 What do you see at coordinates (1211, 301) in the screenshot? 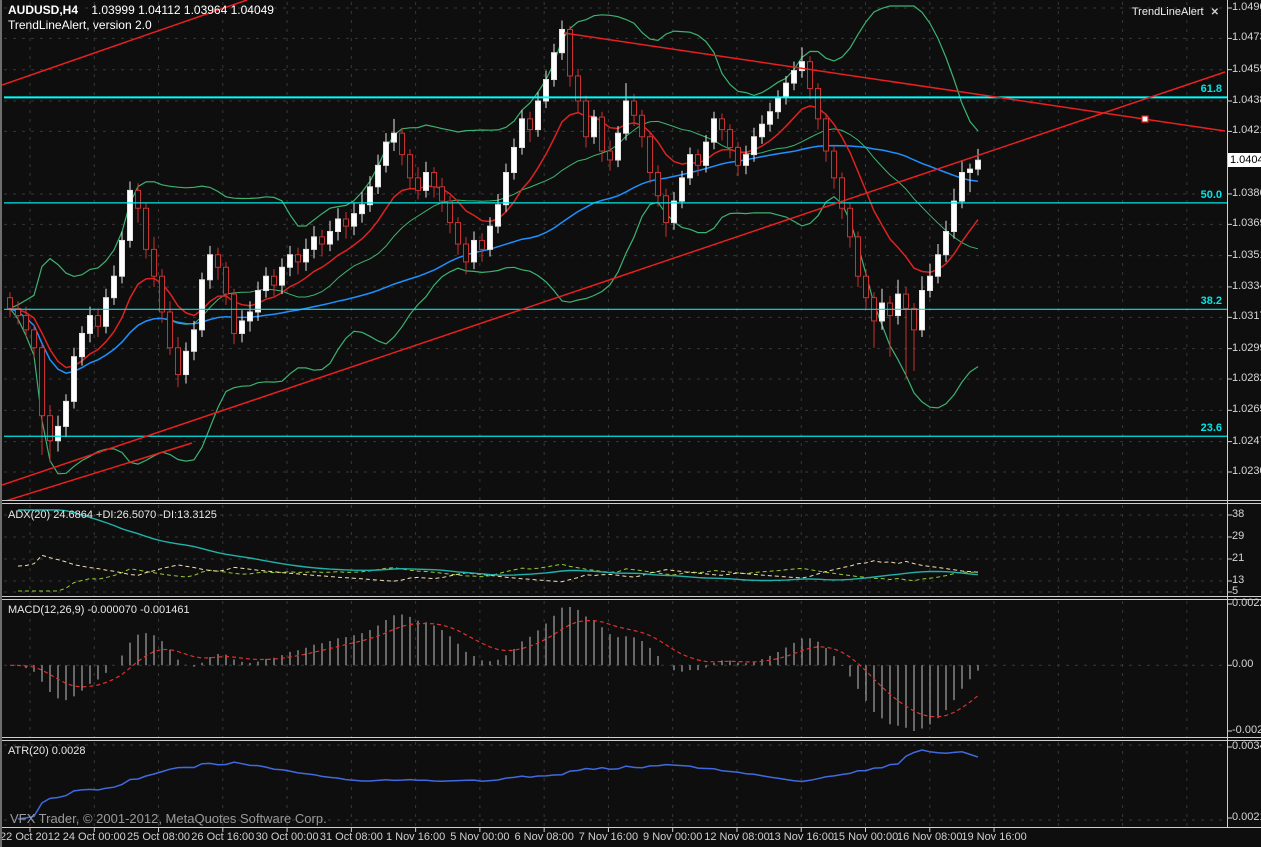
I see `fib-level-label: 38.2` at bounding box center [1211, 301].